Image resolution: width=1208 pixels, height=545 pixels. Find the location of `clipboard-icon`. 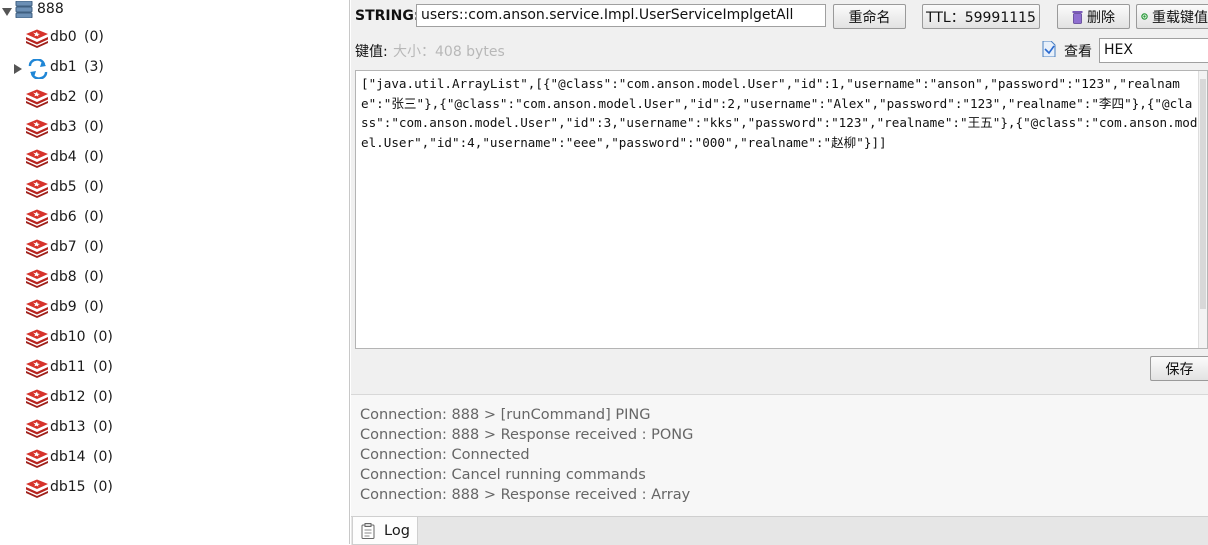

clipboard-icon is located at coordinates (368, 530).